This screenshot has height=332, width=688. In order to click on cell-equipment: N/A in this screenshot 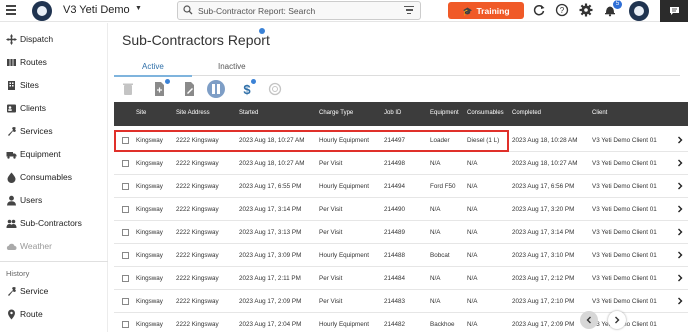, I will do `click(435, 301)`.